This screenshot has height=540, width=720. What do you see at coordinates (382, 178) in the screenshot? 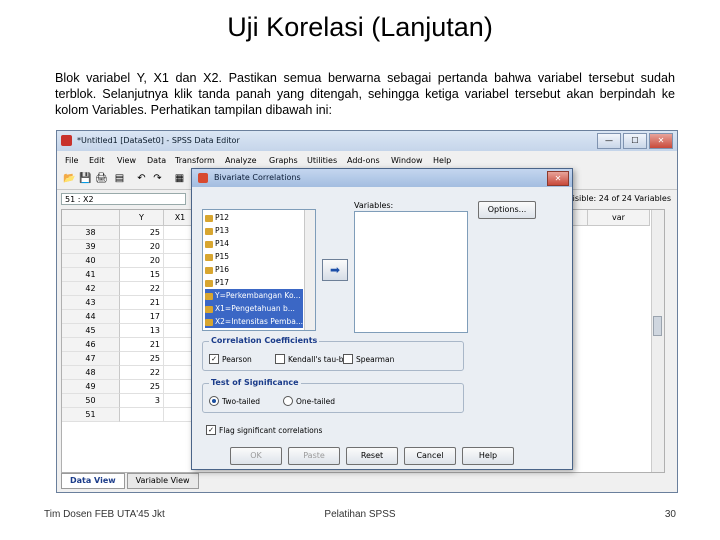
I see `dialog-titlebar: Bivariate Correlations ✕` at bounding box center [382, 178].